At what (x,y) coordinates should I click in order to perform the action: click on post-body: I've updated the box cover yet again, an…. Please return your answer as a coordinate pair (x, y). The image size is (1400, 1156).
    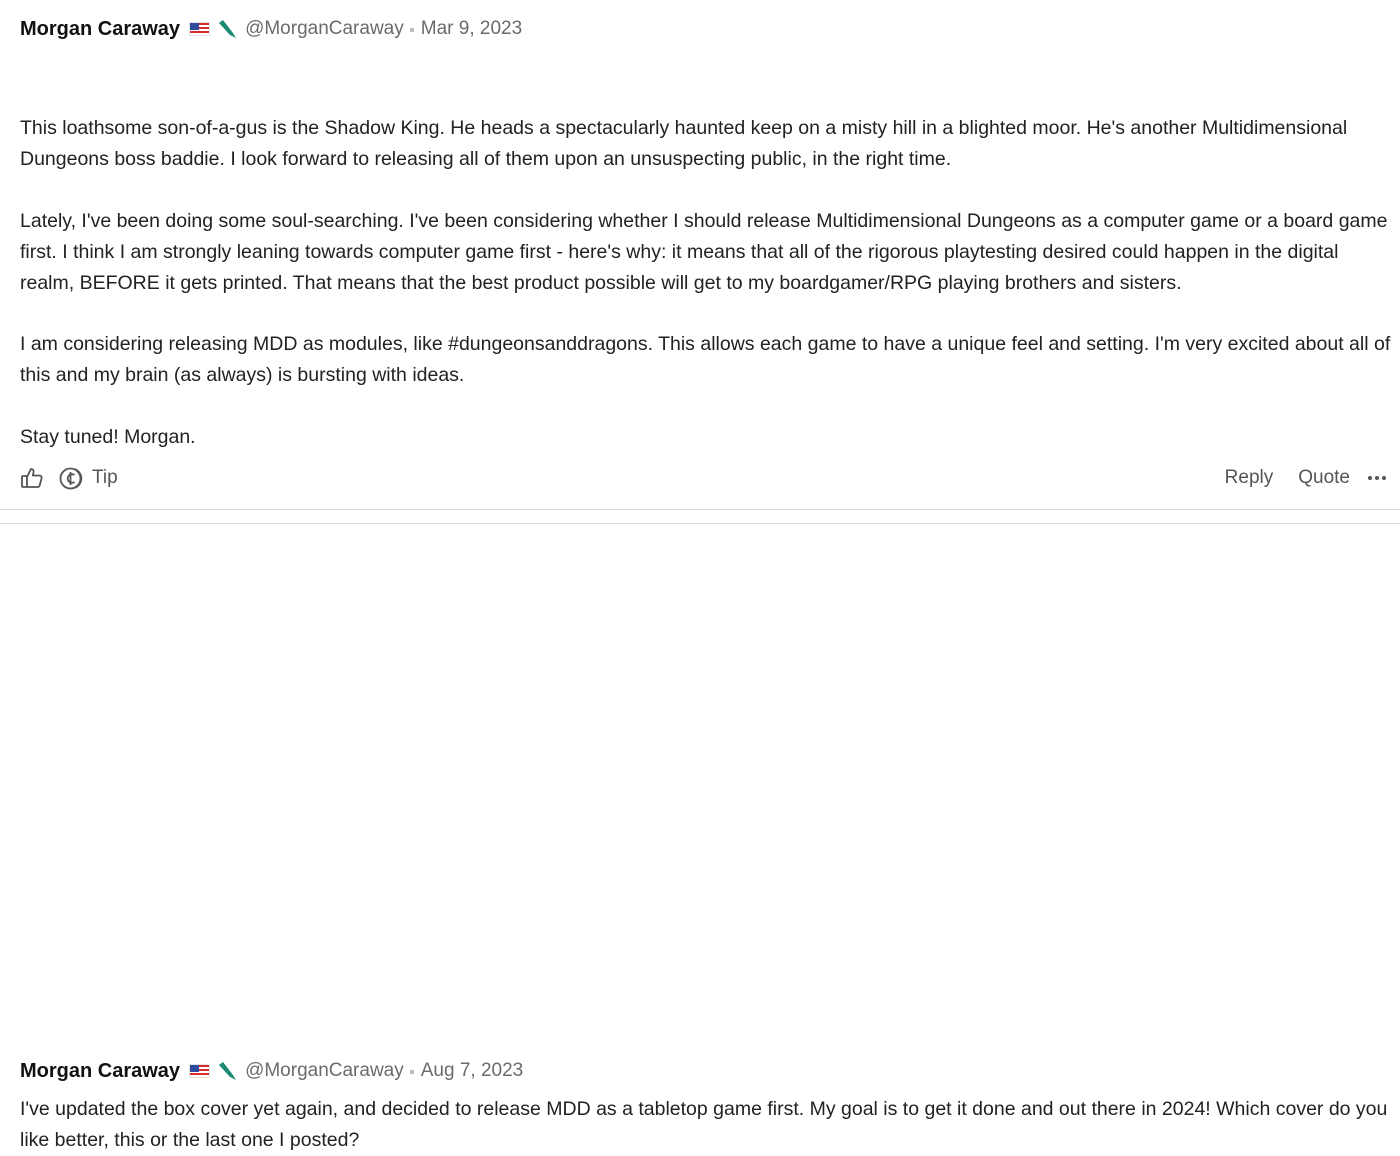
    Looking at the image, I should click on (706, 1125).